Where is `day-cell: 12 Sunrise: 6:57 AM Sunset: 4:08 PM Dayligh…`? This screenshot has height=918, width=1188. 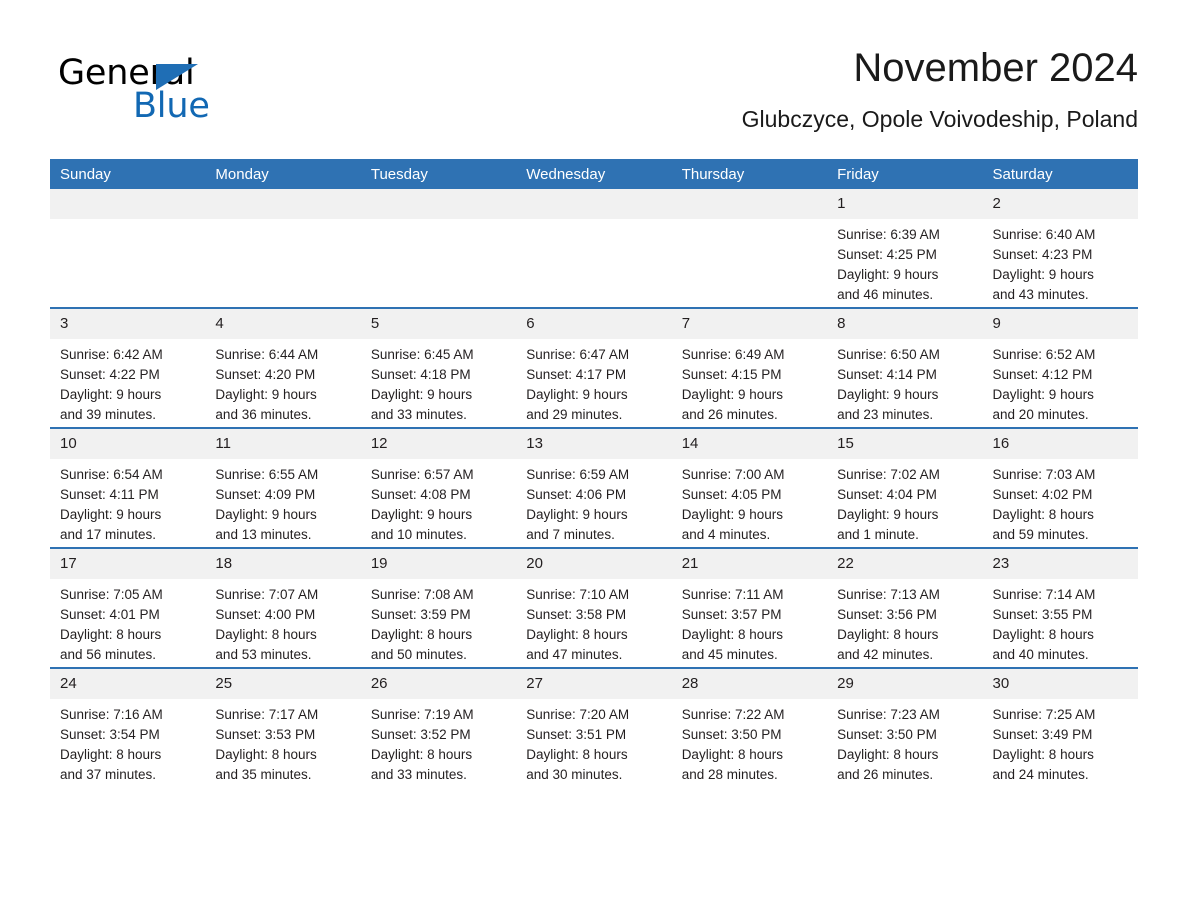 day-cell: 12 Sunrise: 6:57 AM Sunset: 4:08 PM Dayligh… is located at coordinates (438, 487).